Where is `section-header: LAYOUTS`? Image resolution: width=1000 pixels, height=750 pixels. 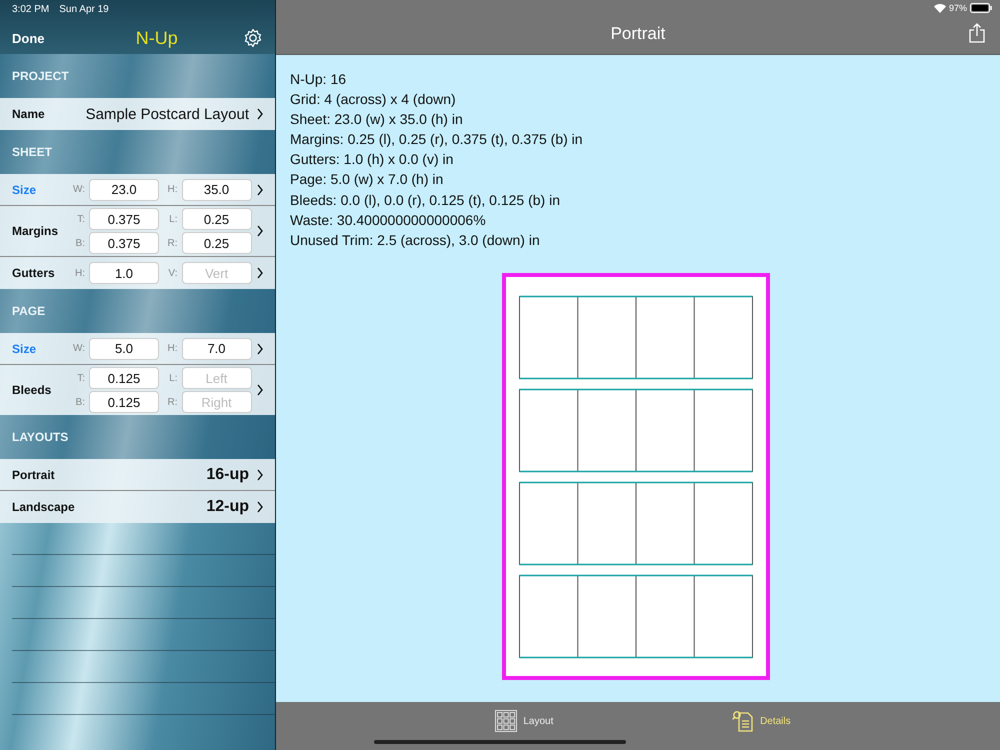 section-header: LAYOUTS is located at coordinates (40, 437).